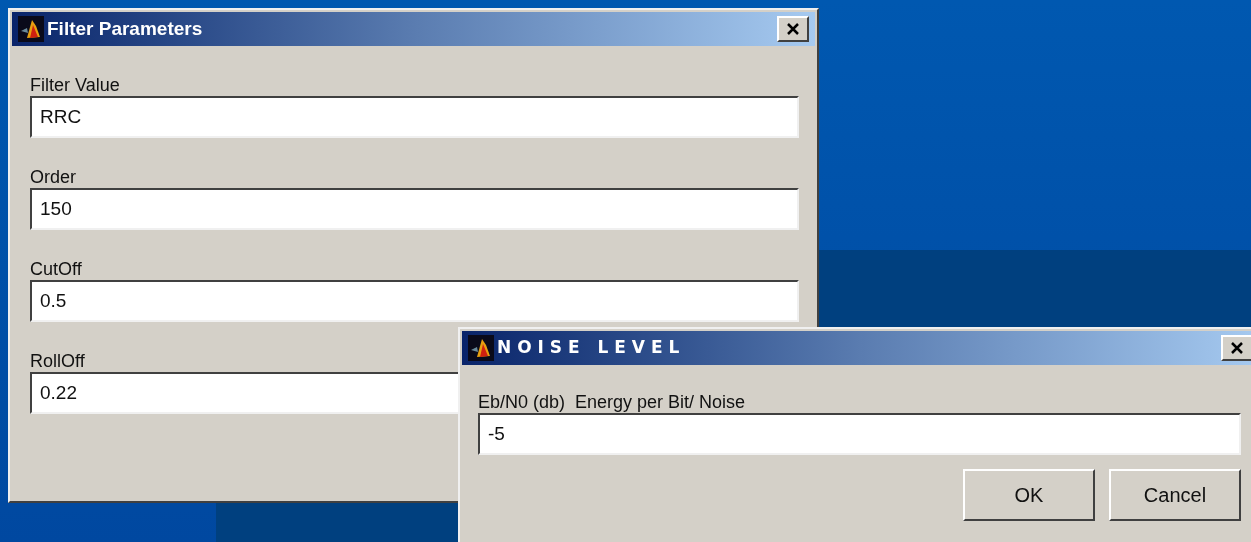 The width and height of the screenshot is (1251, 542). I want to click on field-label: Eb/N0 (db) Energy per Bit/ Noise, so click(612, 402).